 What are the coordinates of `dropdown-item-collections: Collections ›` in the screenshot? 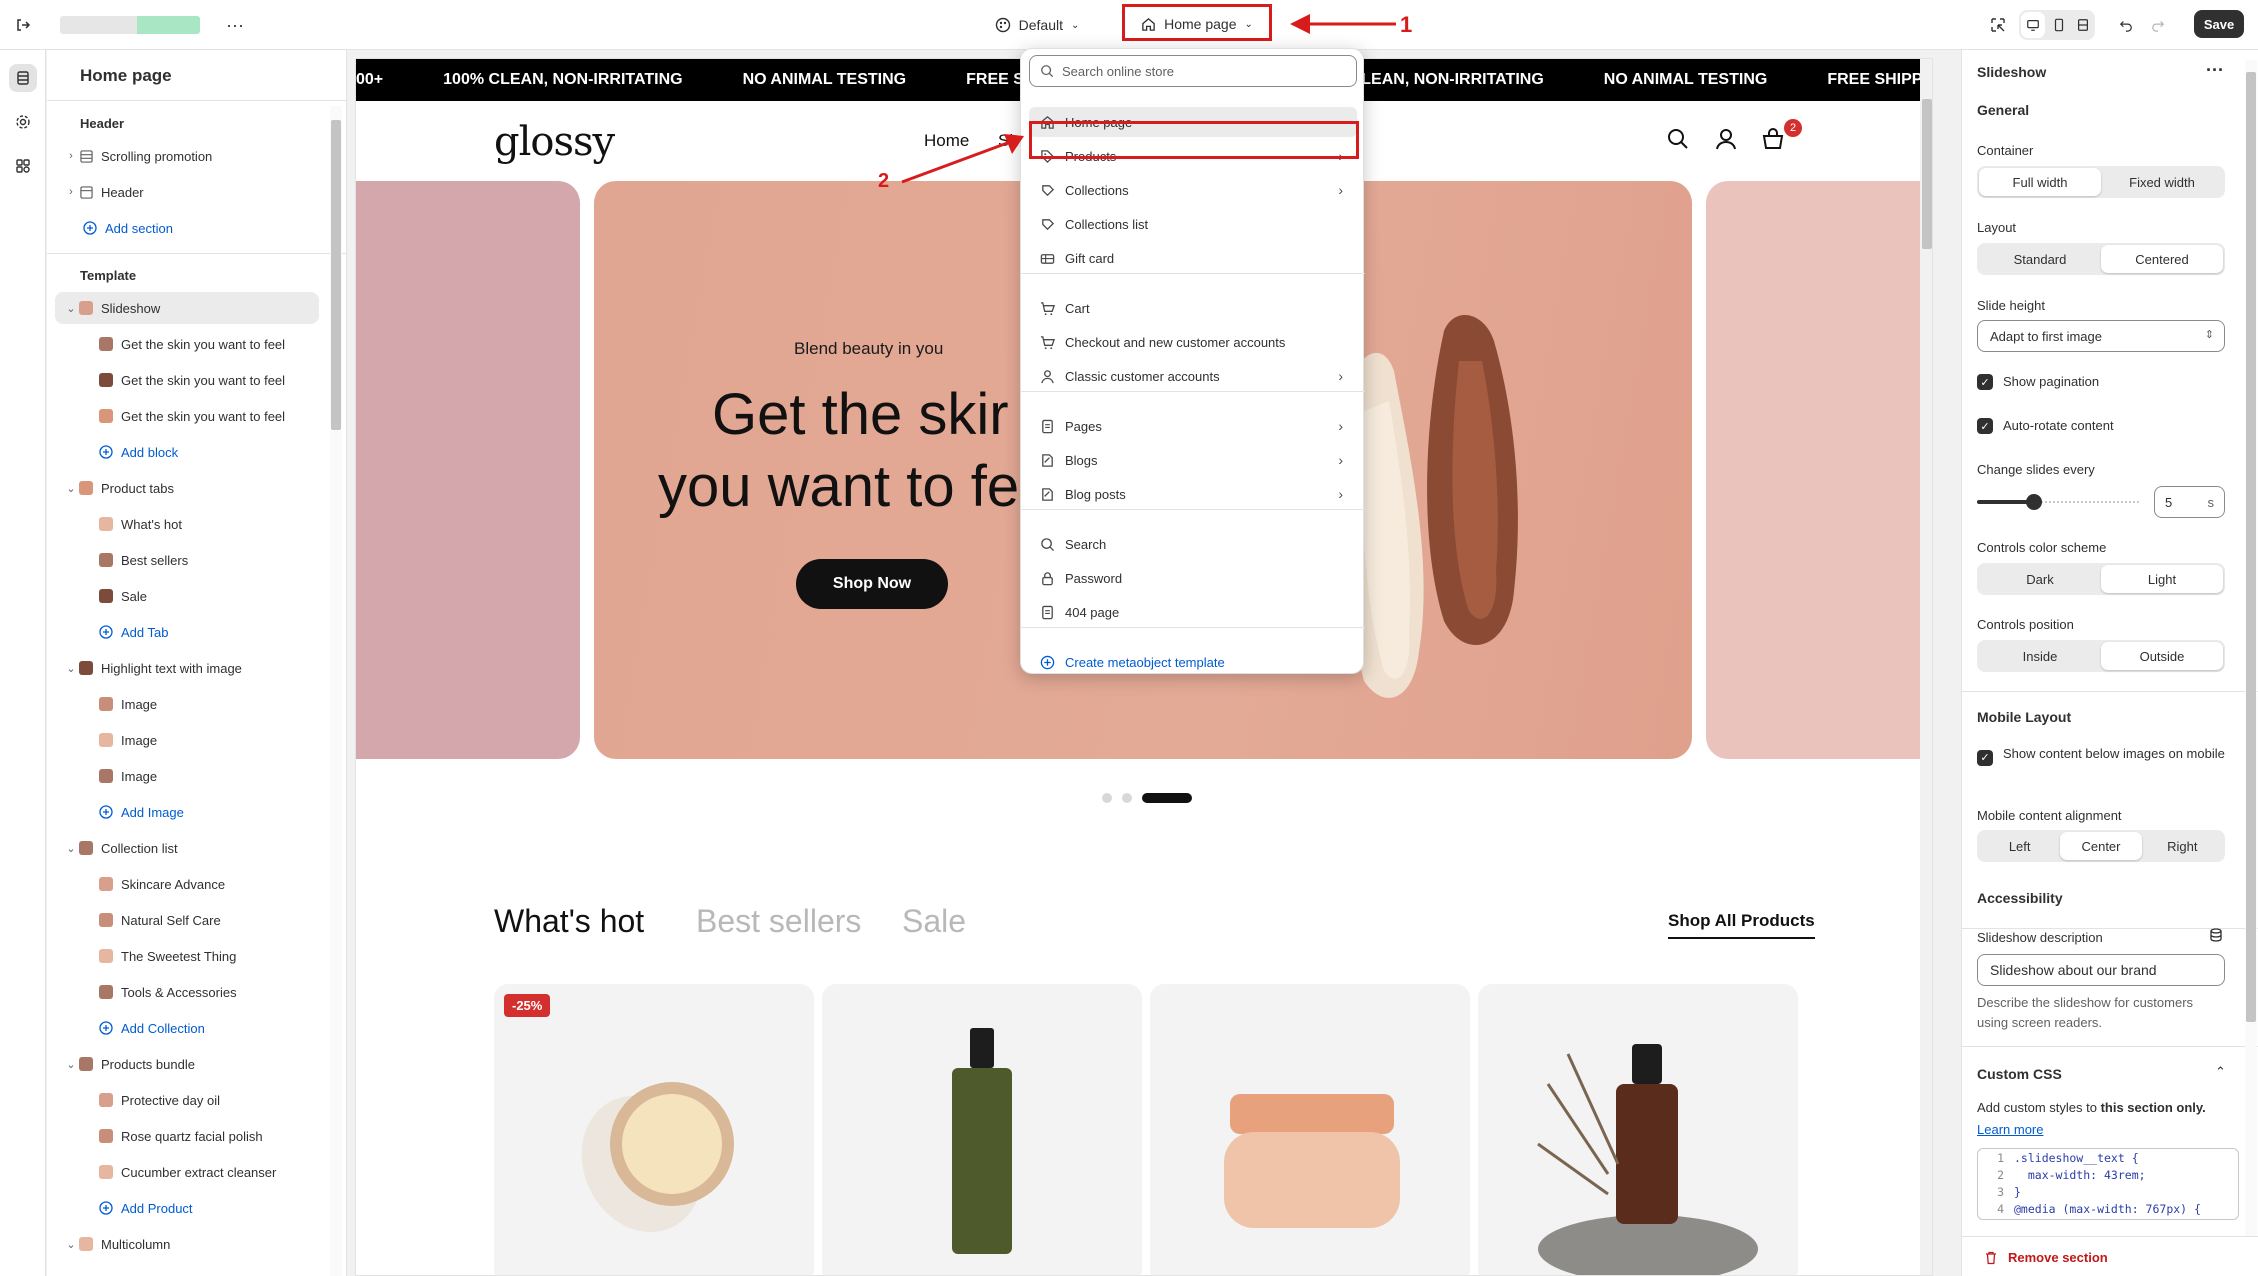 It's located at (1193, 190).